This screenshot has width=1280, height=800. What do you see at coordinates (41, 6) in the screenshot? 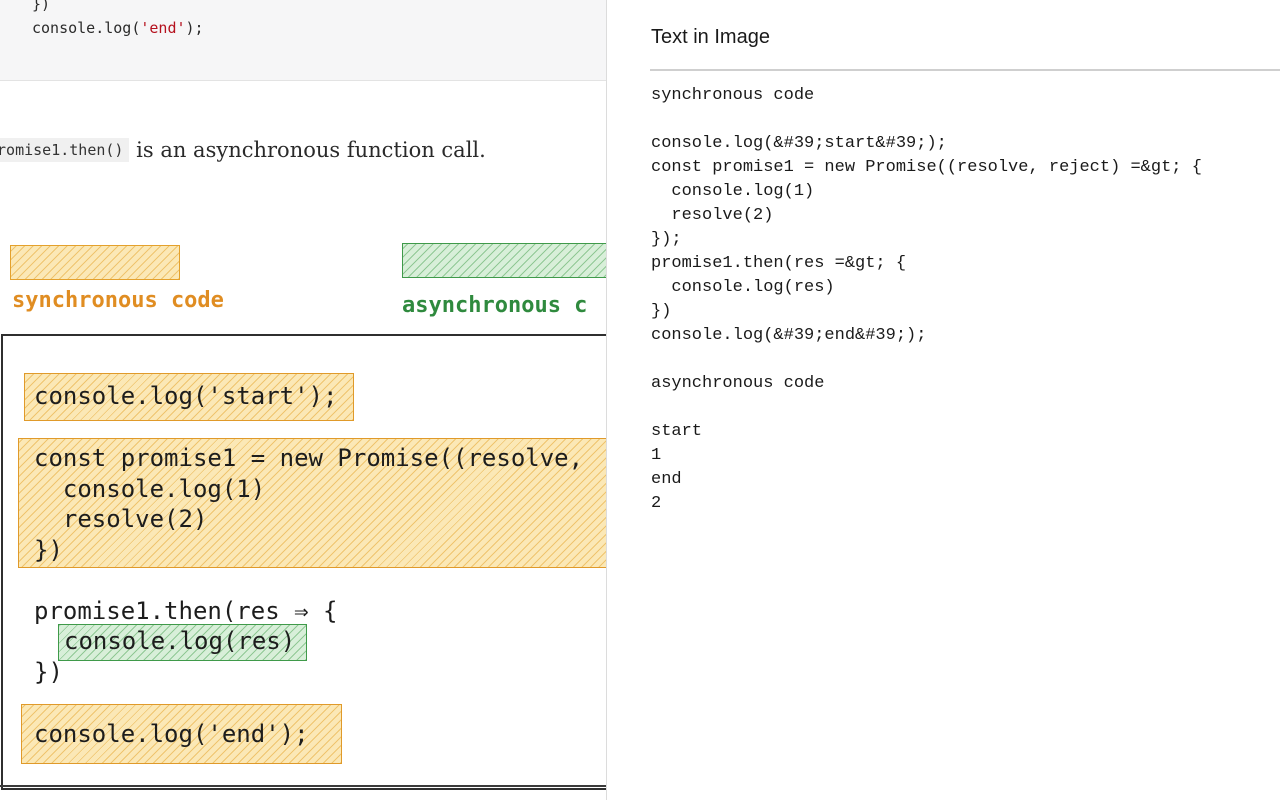
I see `code-line-closing: })` at bounding box center [41, 6].